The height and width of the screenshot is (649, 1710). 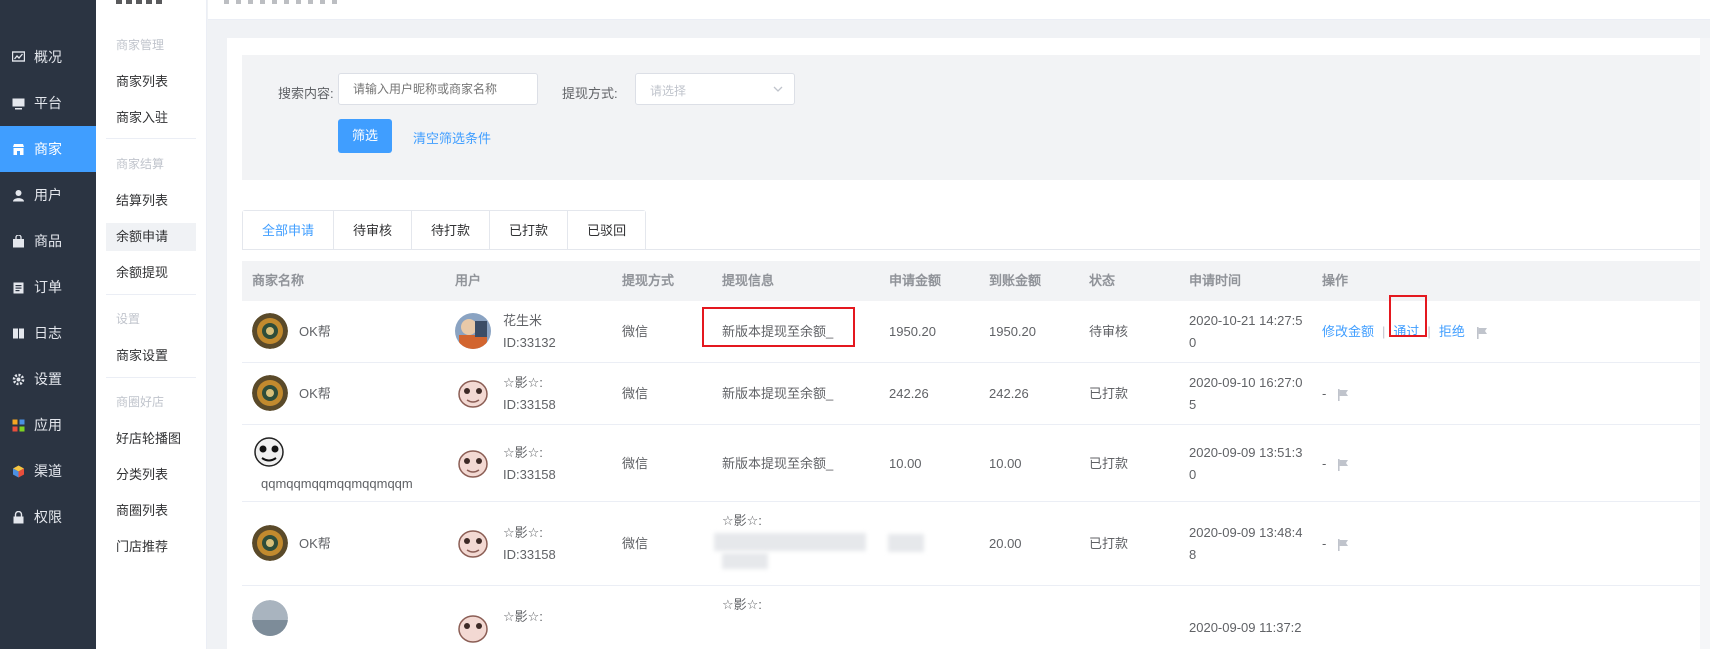 I want to click on tab-1: 待审核, so click(x=373, y=230).